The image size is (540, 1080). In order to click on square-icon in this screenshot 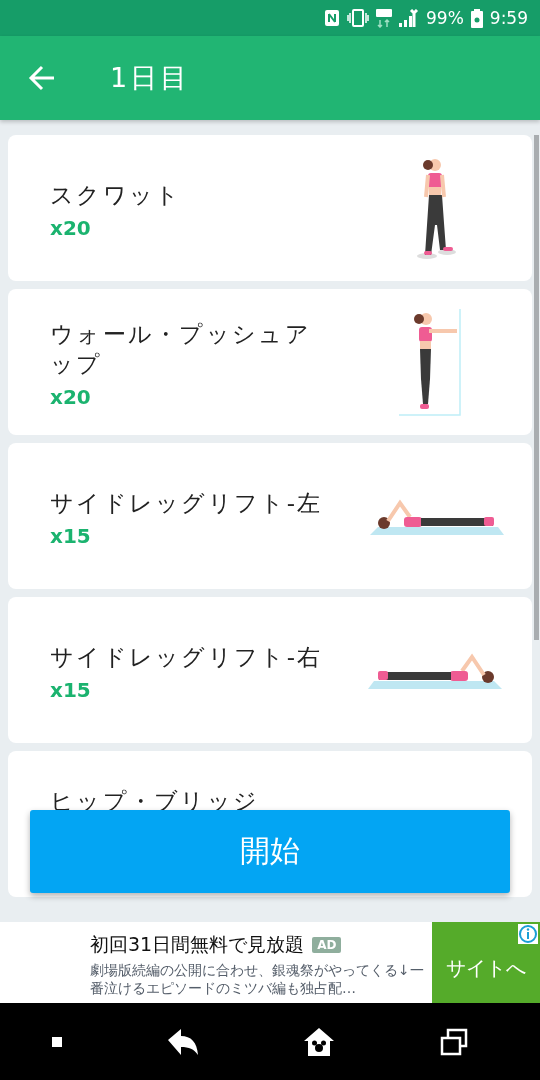, I will do `click(57, 1041)`.